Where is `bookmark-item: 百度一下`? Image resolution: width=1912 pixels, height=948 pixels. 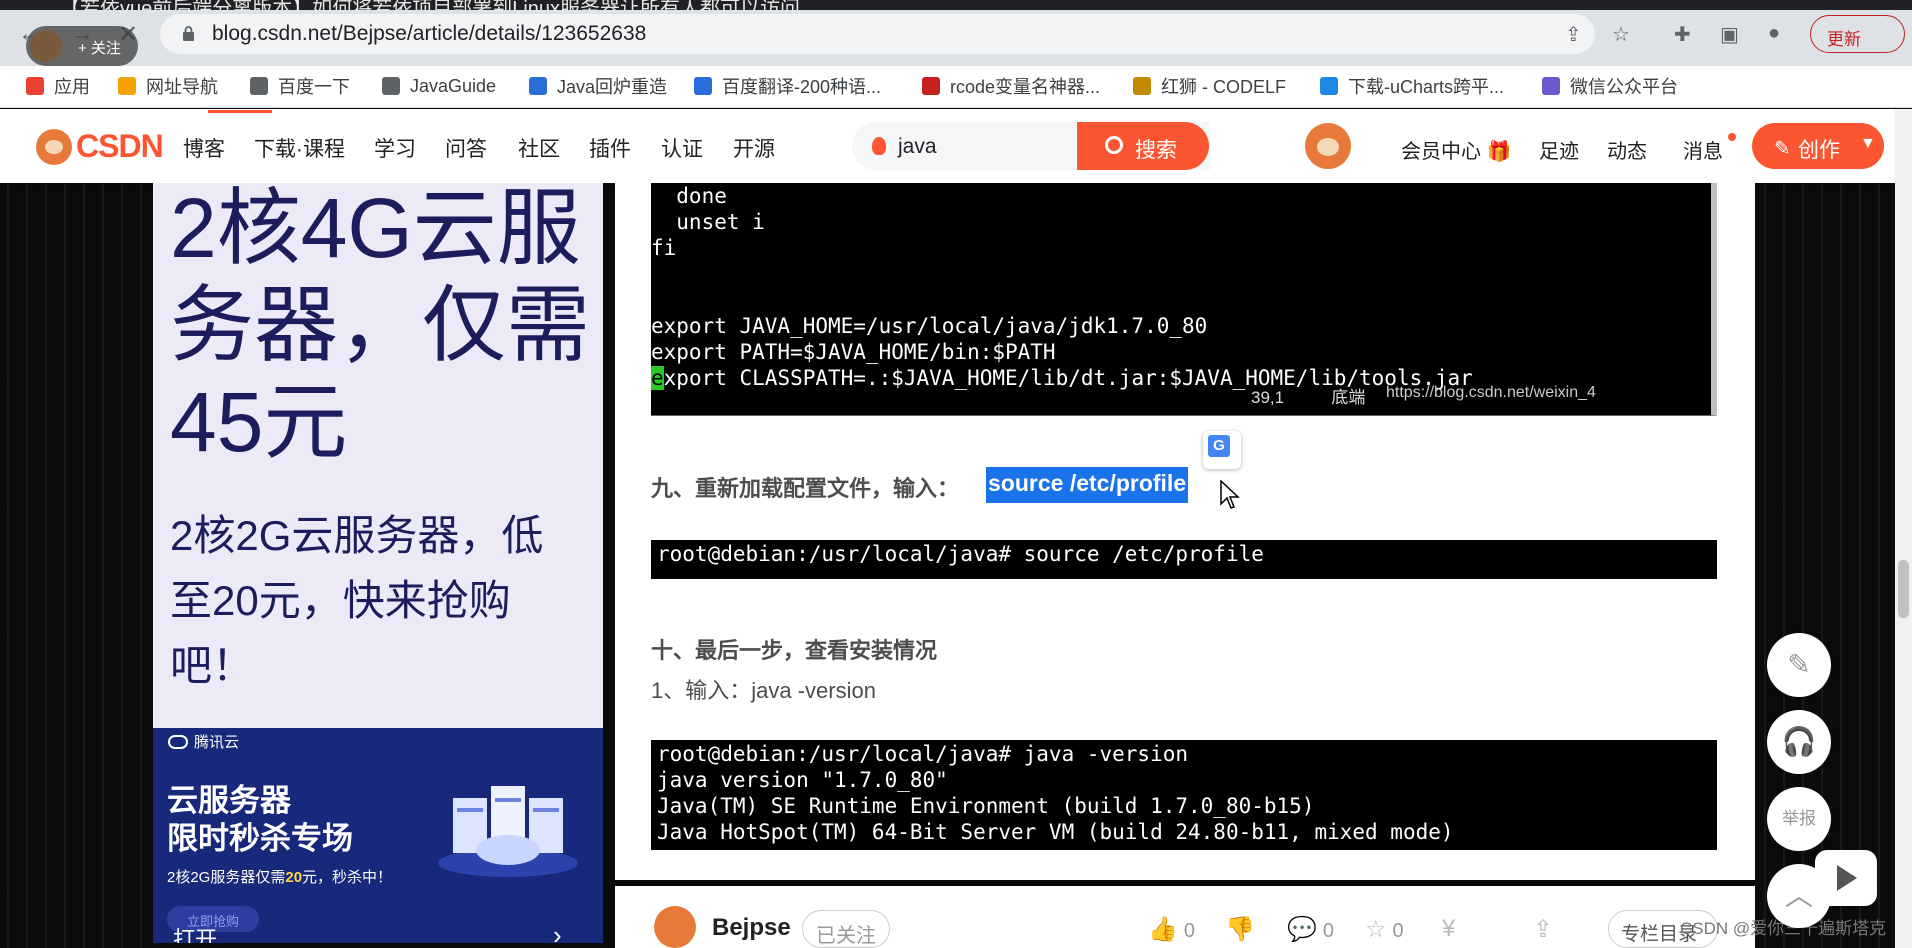
bookmark-item: 百度一下 is located at coordinates (300, 86).